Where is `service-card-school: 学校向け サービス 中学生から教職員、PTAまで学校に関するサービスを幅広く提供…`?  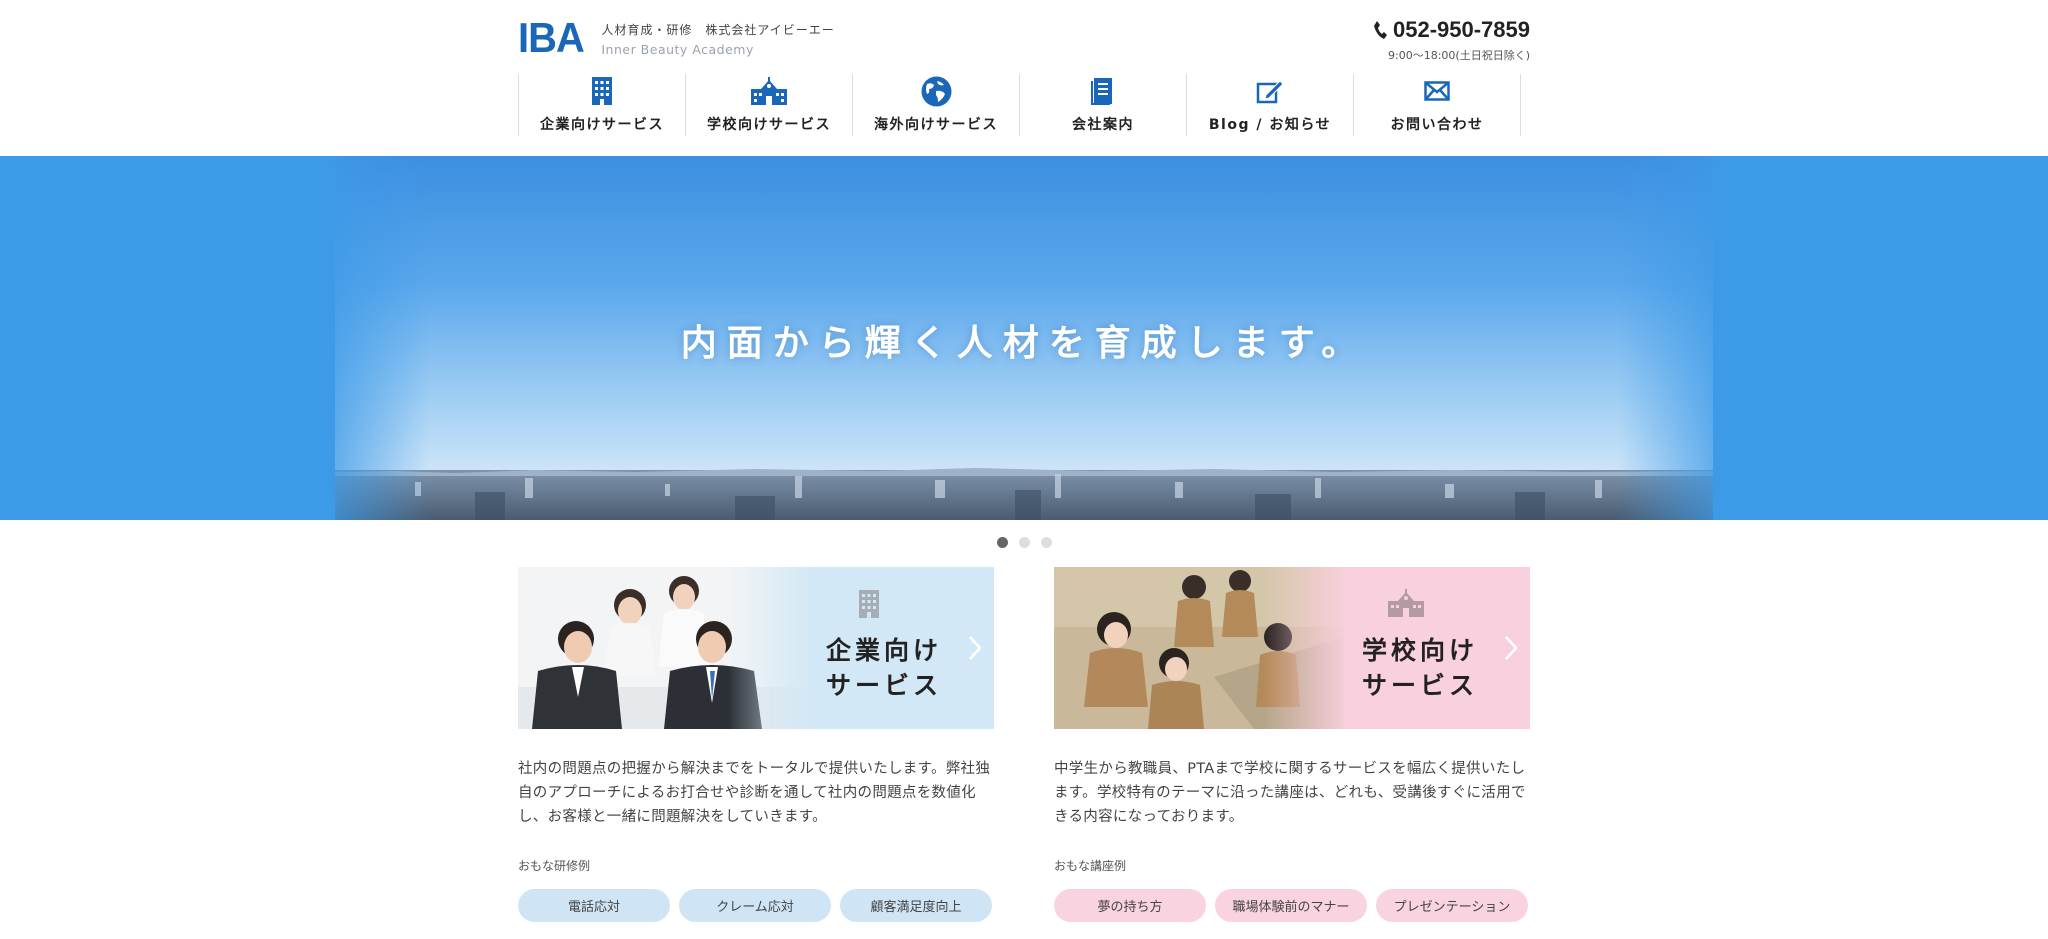 service-card-school: 学校向け サービス 中学生から教職員、PTAまで学校に関するサービスを幅広く提供… is located at coordinates (1292, 744).